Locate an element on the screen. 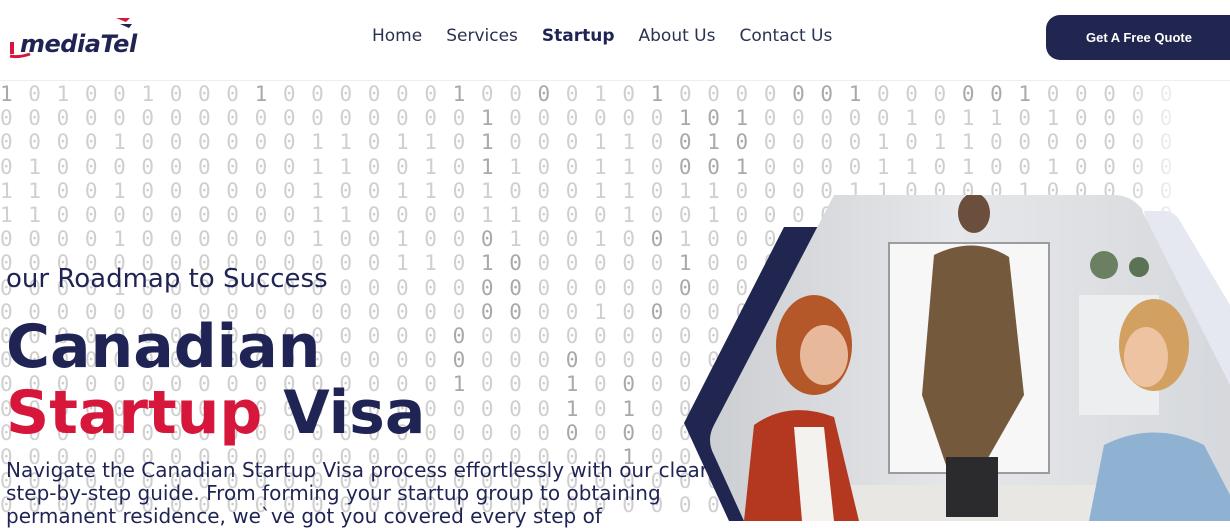 Image resolution: width=1230 pixels, height=528 pixels. hero-title: Canadian Startup Visa is located at coordinates (215, 380).